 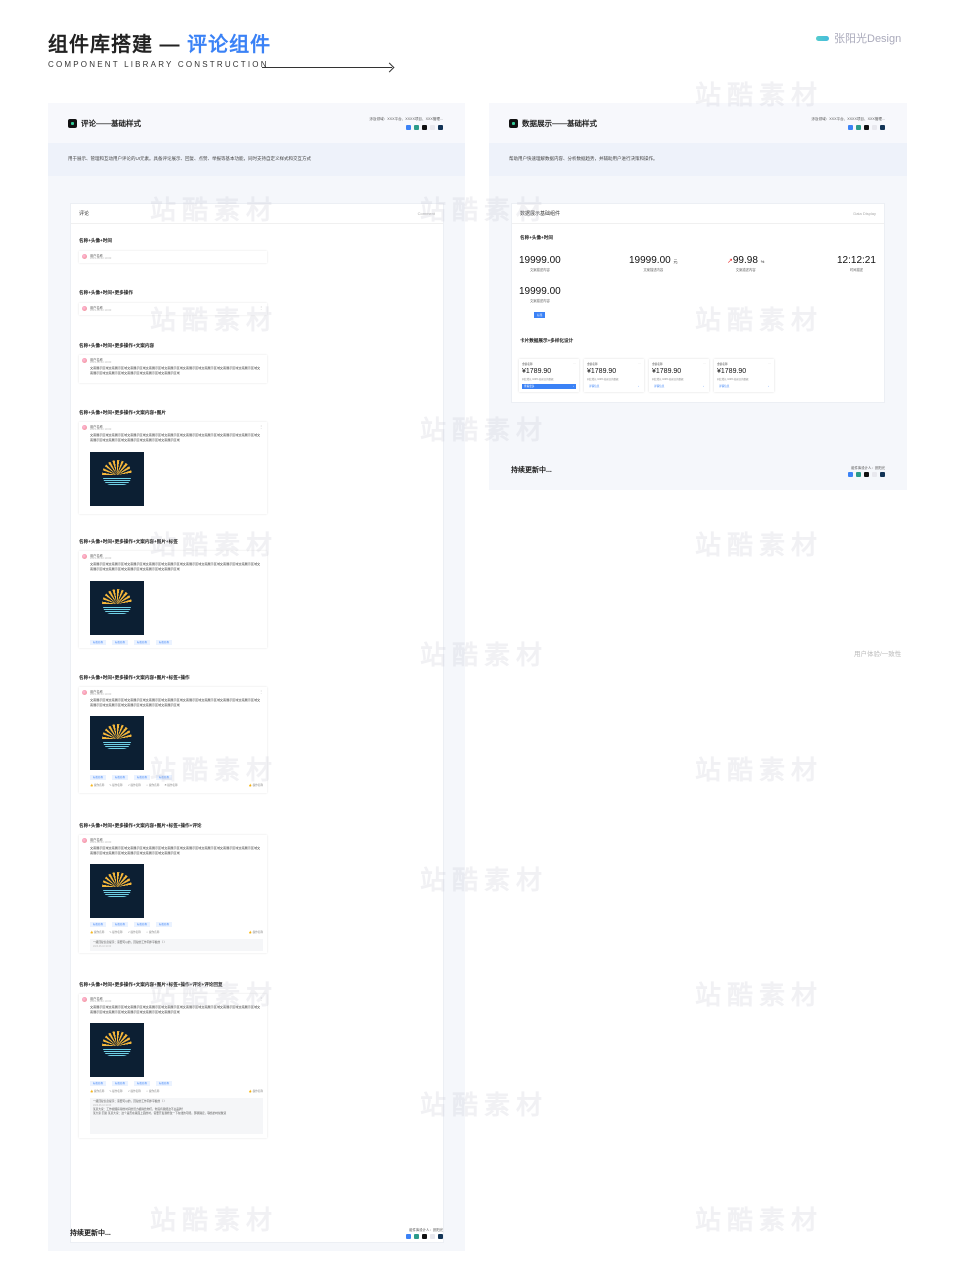 I want to click on card-header: 评论 Comment, so click(x=257, y=214).